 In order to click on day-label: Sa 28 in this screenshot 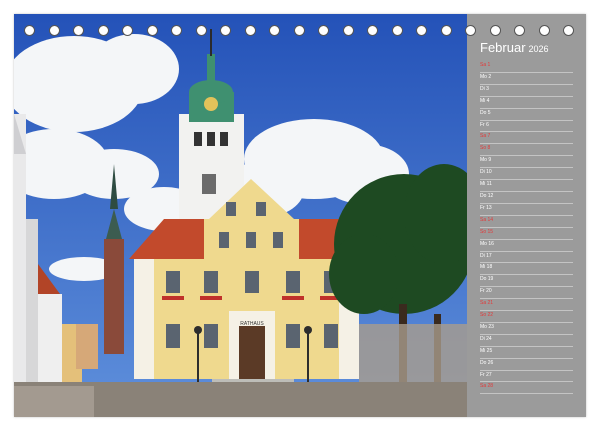, I will do `click(487, 386)`.